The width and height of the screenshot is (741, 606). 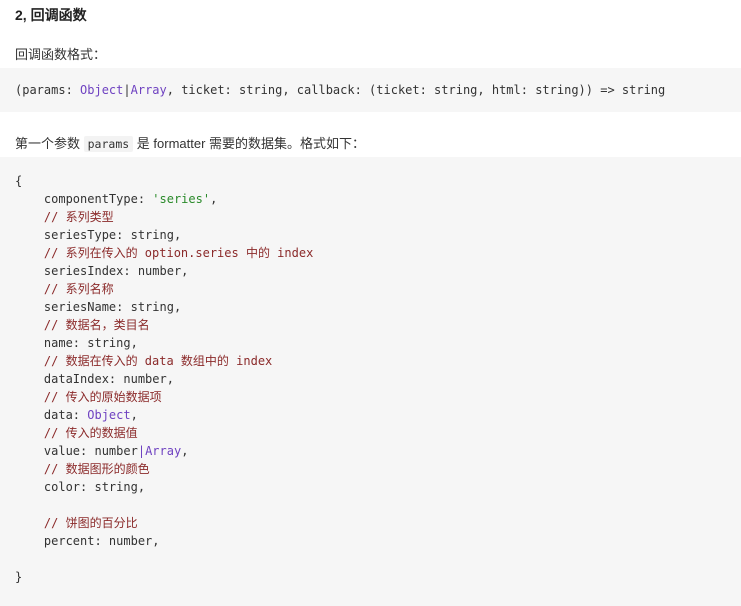 What do you see at coordinates (378, 451) in the screenshot?
I see `code-line: value: number|Array,` at bounding box center [378, 451].